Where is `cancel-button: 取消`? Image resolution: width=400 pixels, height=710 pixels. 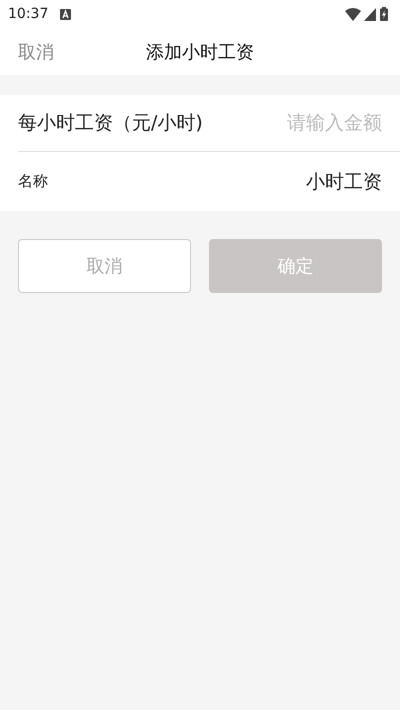 cancel-button: 取消 is located at coordinates (104, 266).